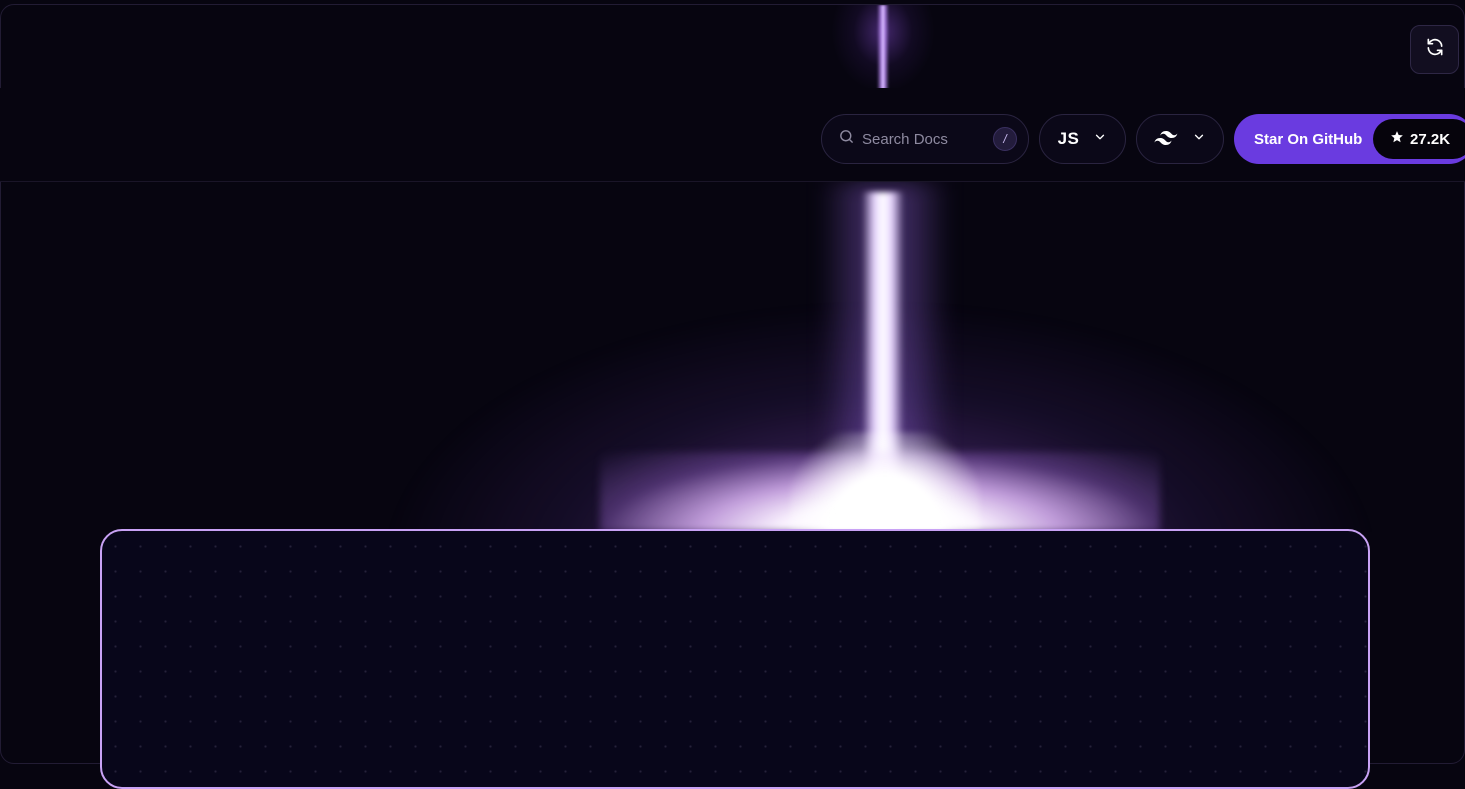 This screenshot has width=1465, height=789. I want to click on star-count-value: 27.2K, so click(1430, 139).